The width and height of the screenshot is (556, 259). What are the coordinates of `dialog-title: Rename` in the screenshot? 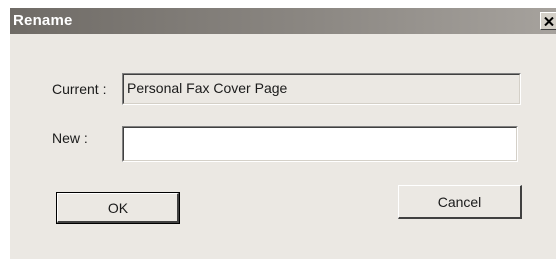 It's located at (43, 20).